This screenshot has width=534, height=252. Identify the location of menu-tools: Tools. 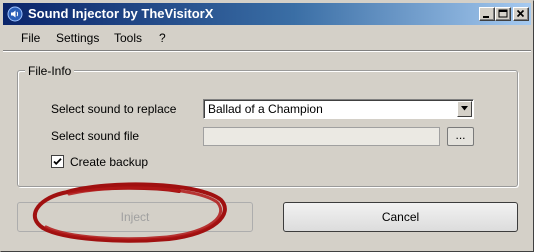
(128, 38).